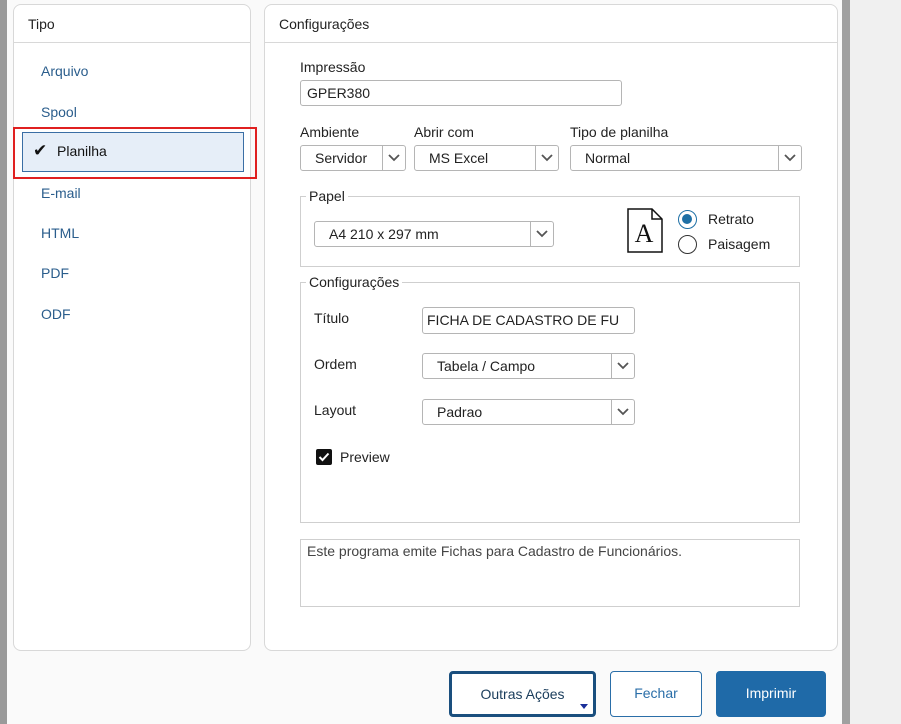 Image resolution: width=901 pixels, height=724 pixels. Describe the element at coordinates (444, 132) in the screenshot. I see `abrir-com-label: Abrir com` at that location.